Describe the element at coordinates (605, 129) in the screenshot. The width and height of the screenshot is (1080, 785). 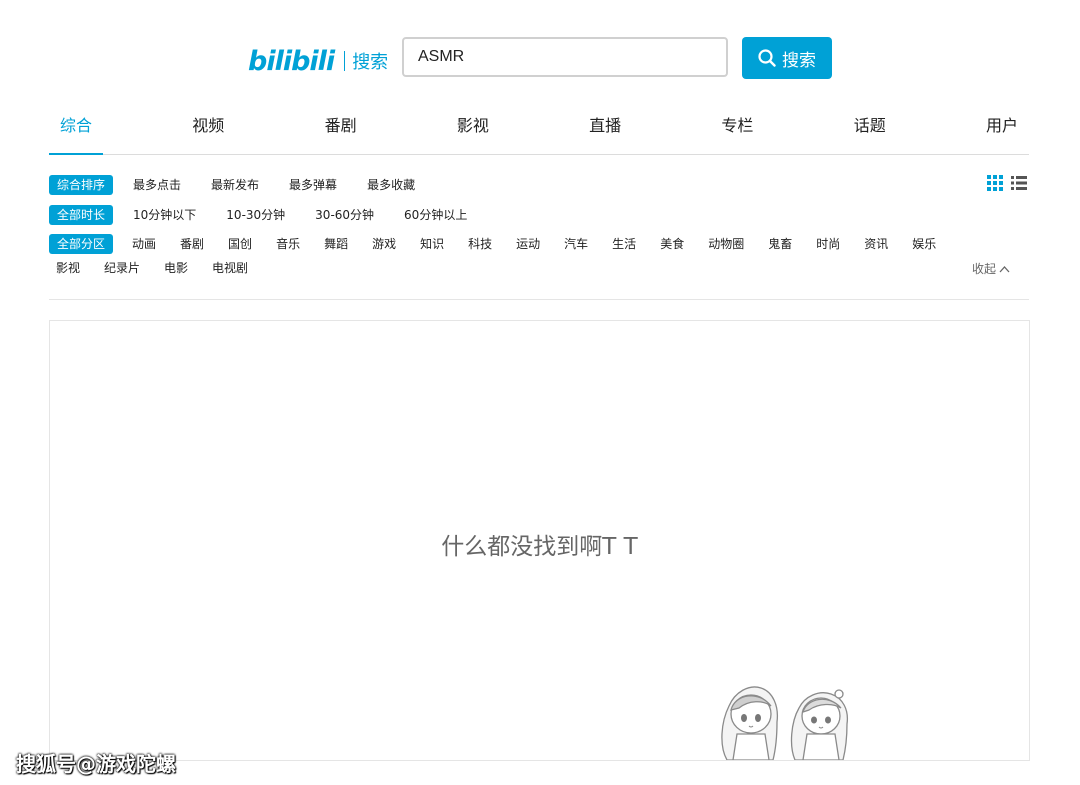
I see `tab-live: 直播` at that location.